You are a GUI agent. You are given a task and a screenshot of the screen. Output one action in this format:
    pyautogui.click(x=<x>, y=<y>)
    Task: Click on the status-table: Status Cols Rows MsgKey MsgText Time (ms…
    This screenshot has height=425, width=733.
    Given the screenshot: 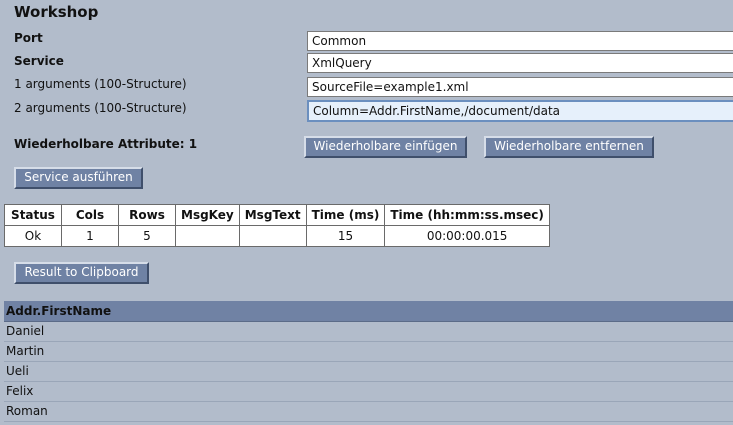 What is the action you would take?
    pyautogui.click(x=277, y=225)
    